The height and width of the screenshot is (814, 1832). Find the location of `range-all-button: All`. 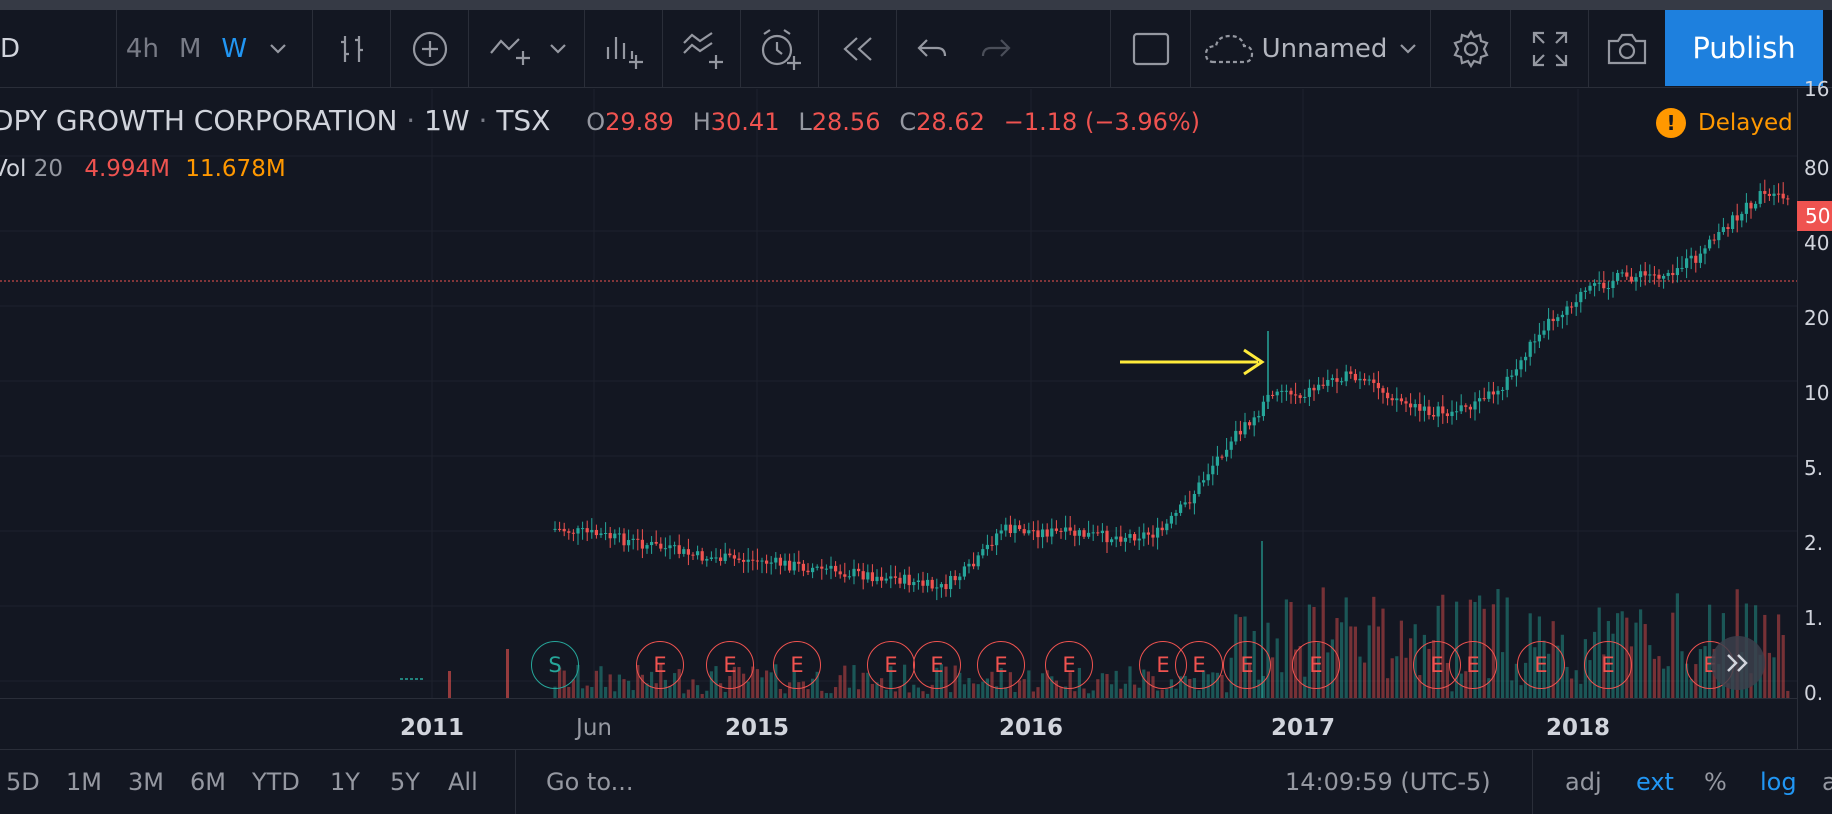

range-all-button: All is located at coordinates (463, 781).